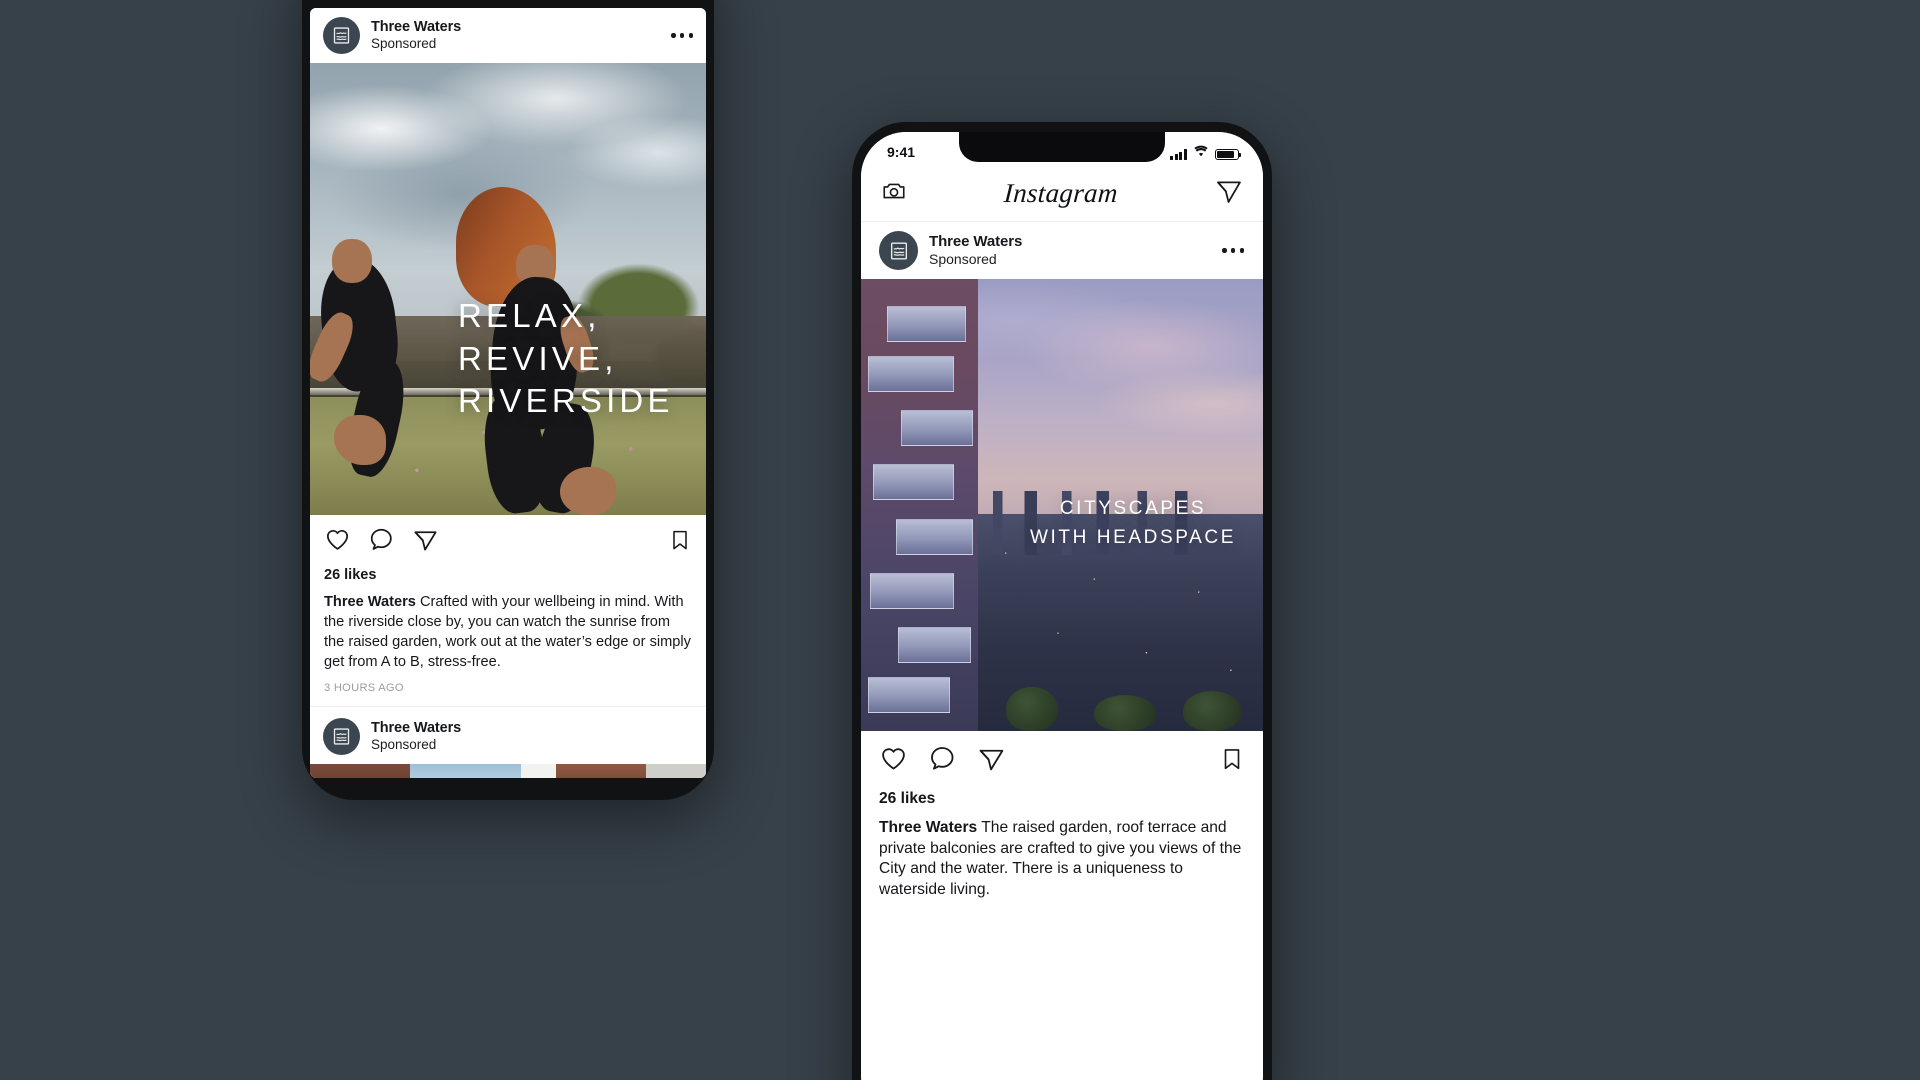  Describe the element at coordinates (1061, 193) in the screenshot. I see `instagram-wordmark: Instagram` at that location.